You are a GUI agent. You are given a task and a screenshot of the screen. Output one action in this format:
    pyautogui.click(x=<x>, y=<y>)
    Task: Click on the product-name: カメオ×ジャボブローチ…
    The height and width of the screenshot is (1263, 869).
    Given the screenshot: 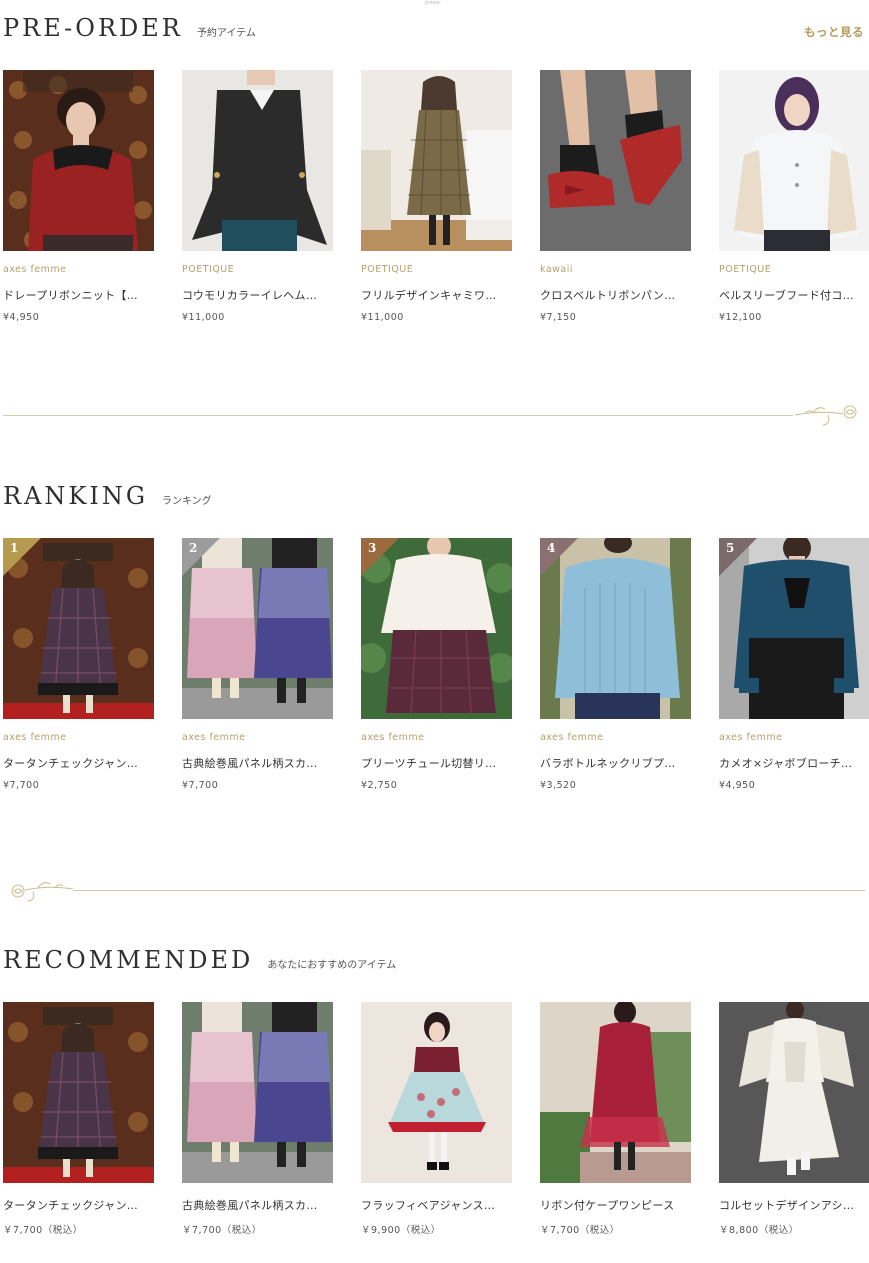 What is the action you would take?
    pyautogui.click(x=794, y=763)
    